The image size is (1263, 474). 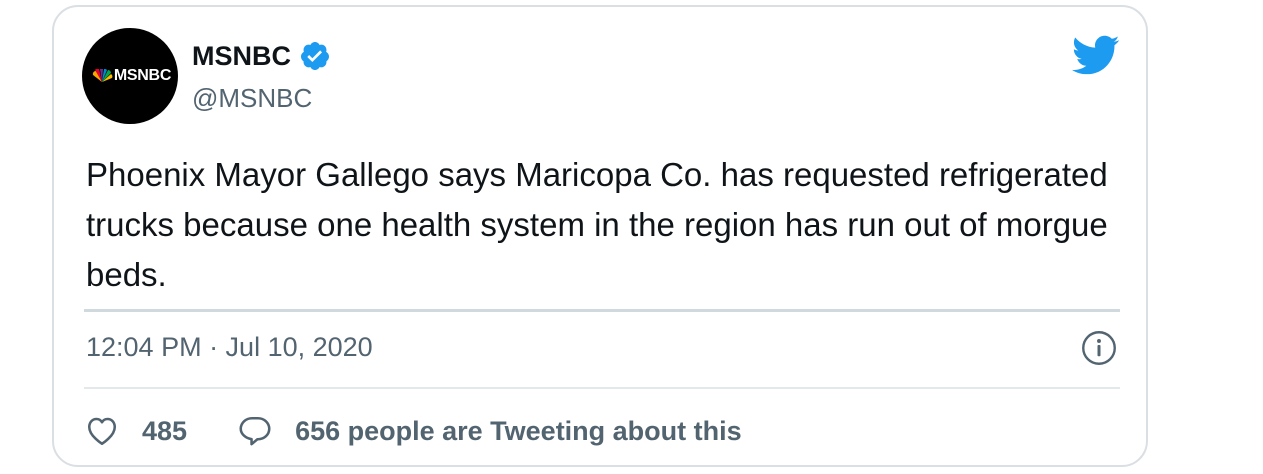 I want to click on heart-icon, so click(x=102, y=431).